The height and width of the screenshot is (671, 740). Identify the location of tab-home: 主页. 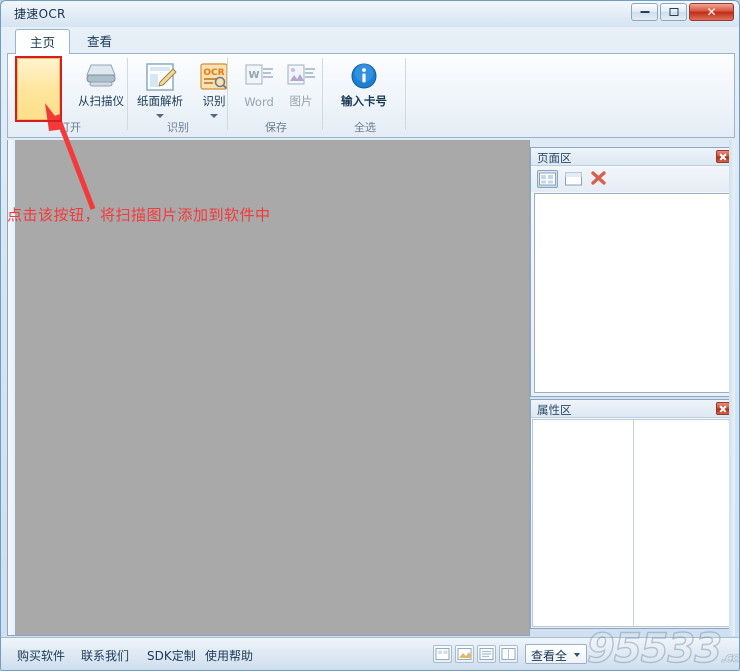
(43, 42).